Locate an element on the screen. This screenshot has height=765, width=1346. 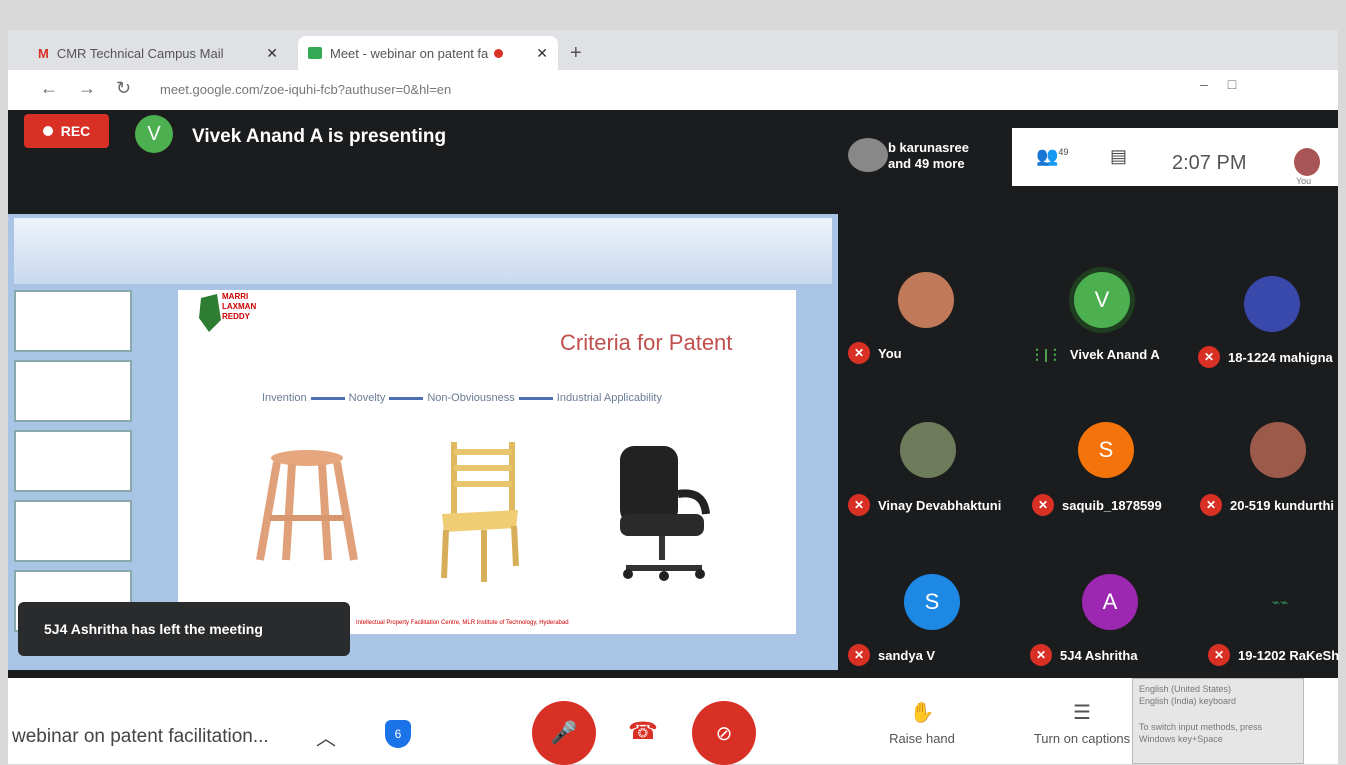
participant-avatar: S is located at coordinates (1106, 450).